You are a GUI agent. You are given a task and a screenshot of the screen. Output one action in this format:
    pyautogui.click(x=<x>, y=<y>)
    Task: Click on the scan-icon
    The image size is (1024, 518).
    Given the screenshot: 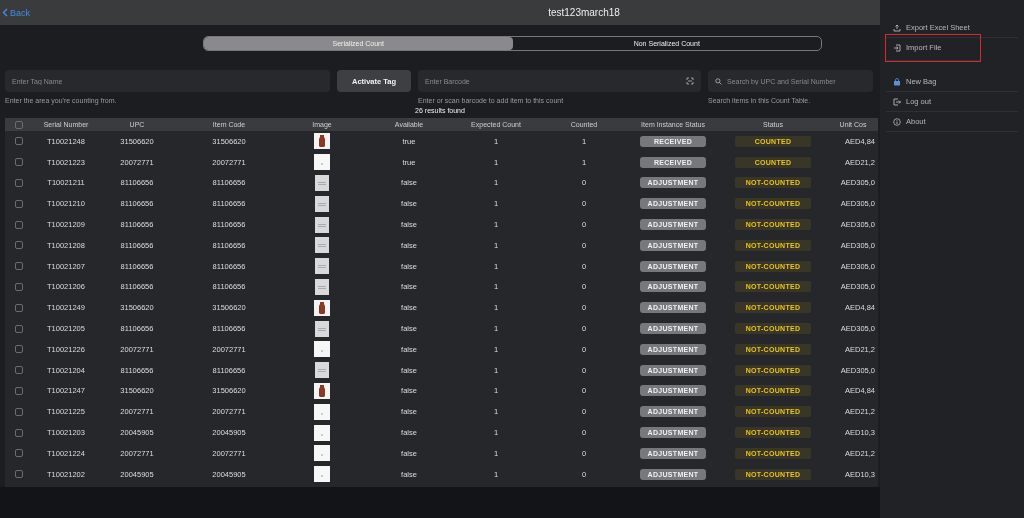 What is the action you would take?
    pyautogui.click(x=690, y=81)
    